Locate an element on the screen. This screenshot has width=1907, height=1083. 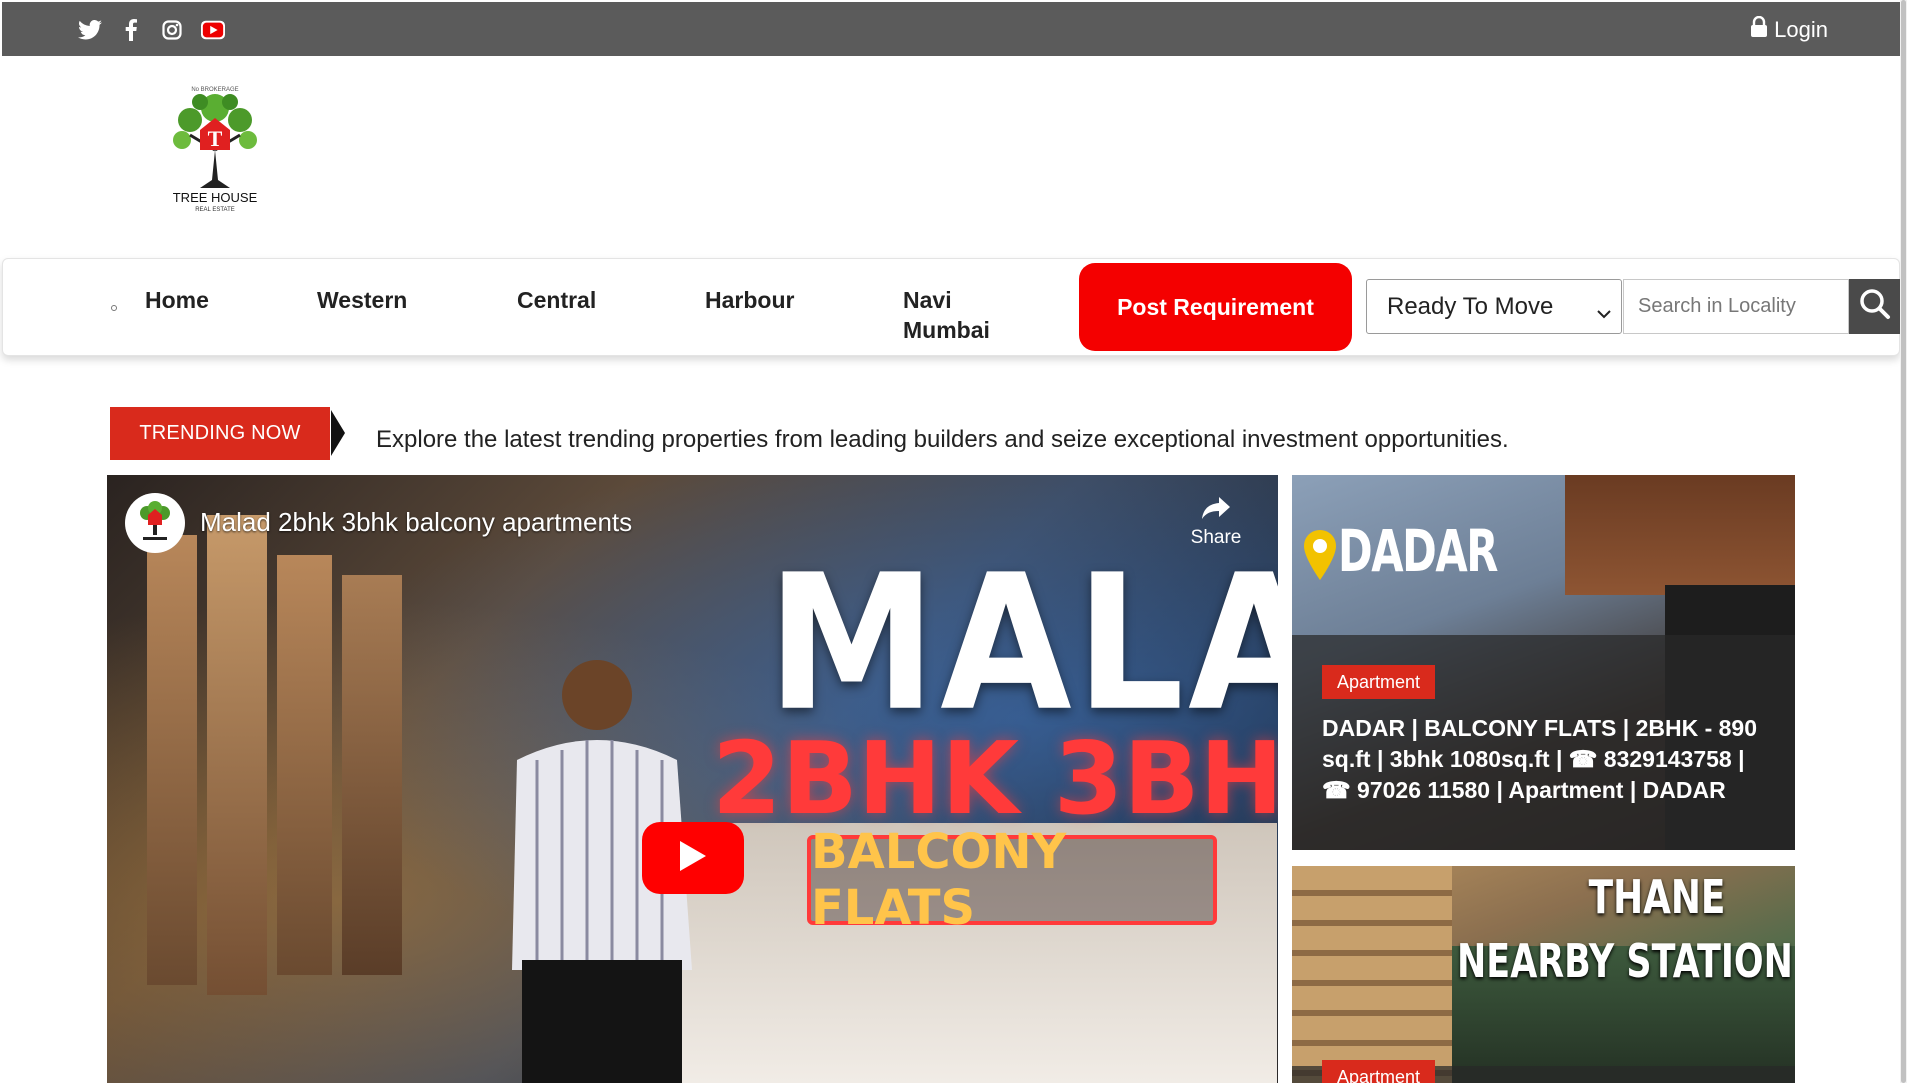
page-scrollbar is located at coordinates (1903, 541).